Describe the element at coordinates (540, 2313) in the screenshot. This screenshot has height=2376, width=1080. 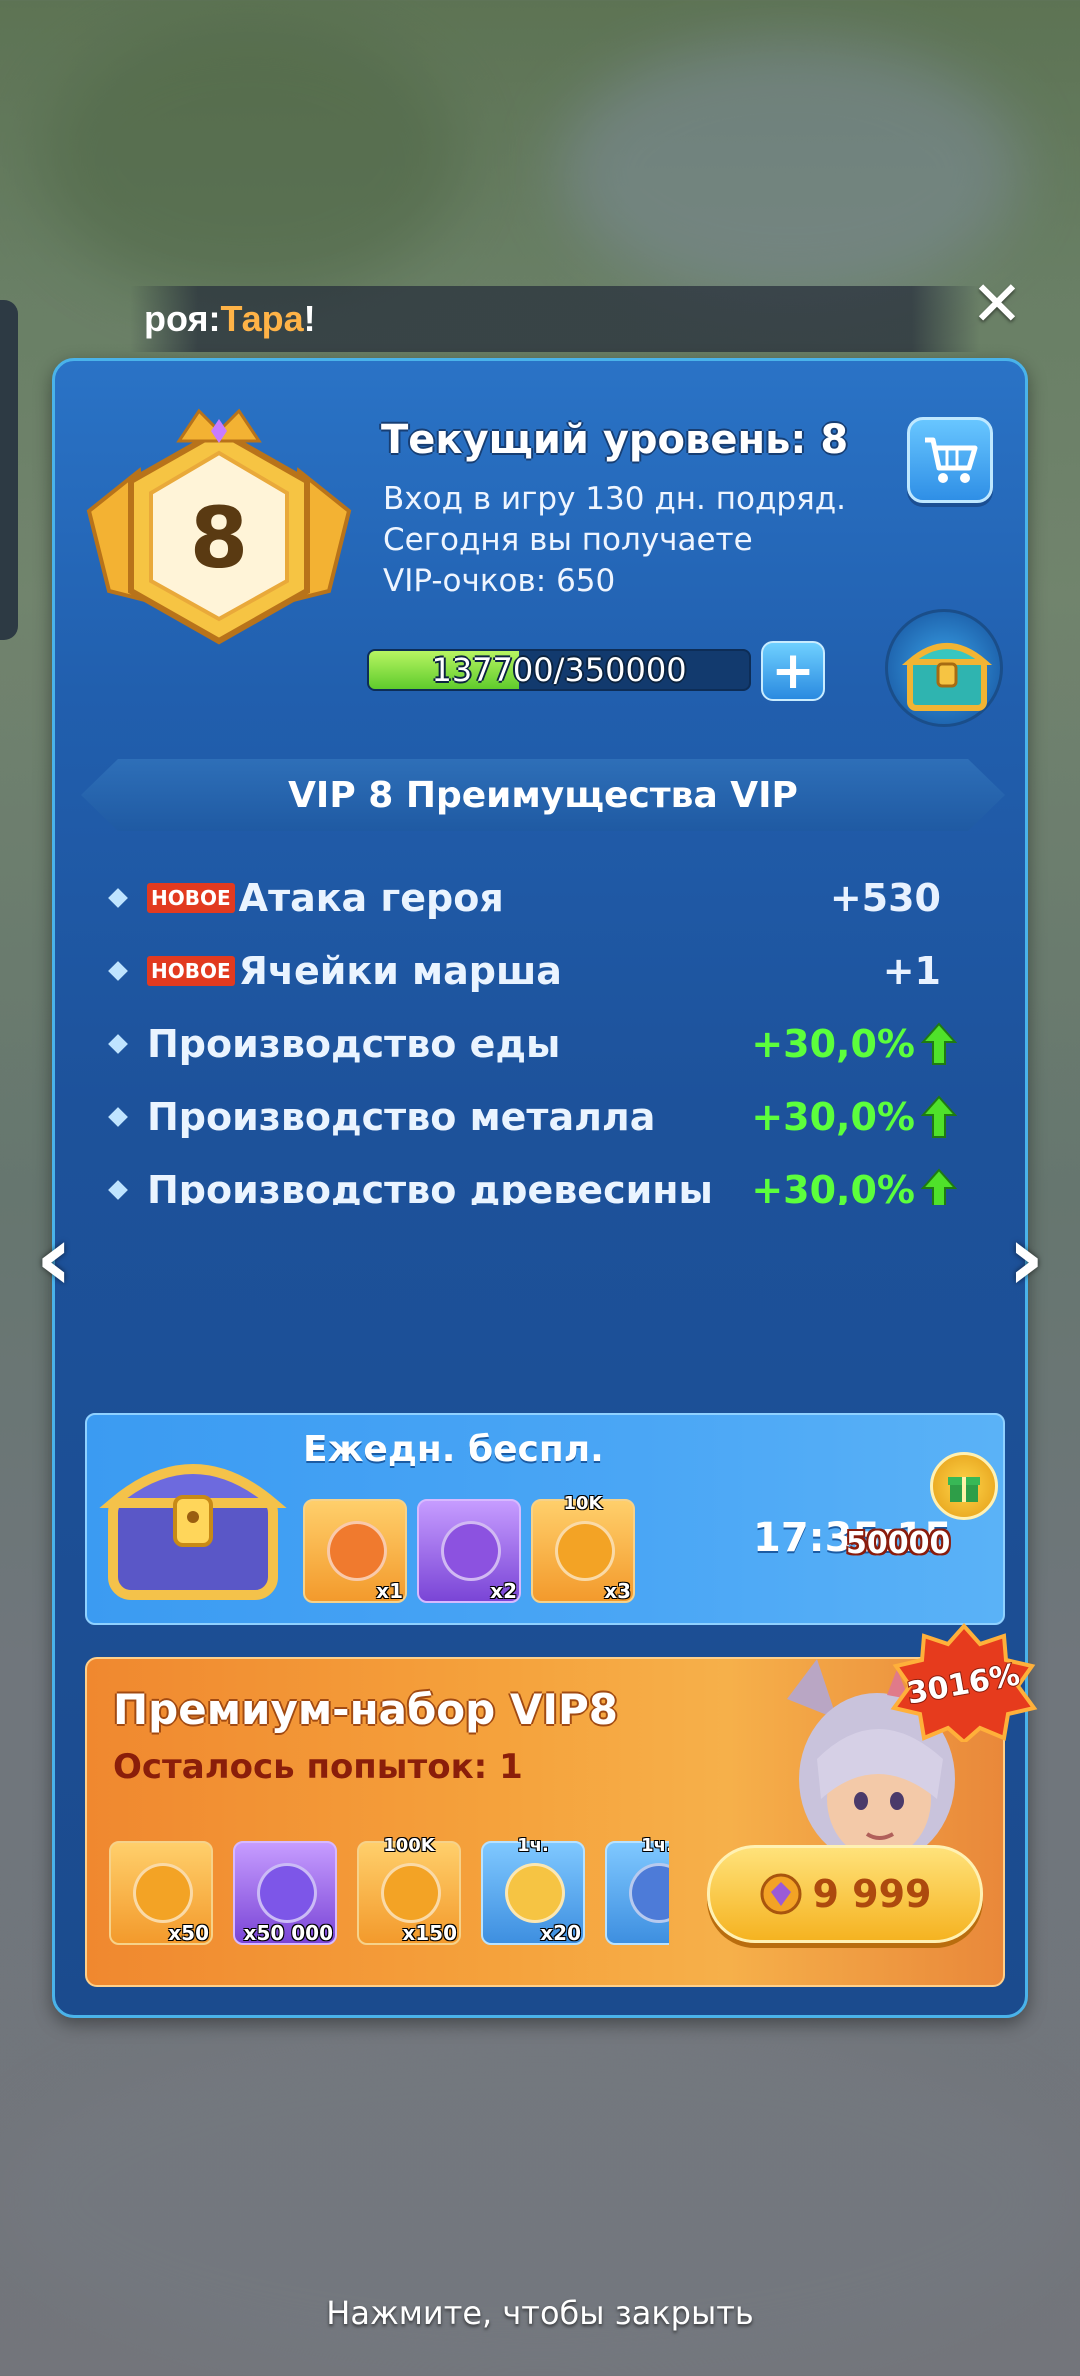
I see `tap-to-close-hint: Нажмите, чтобы закрыть` at that location.